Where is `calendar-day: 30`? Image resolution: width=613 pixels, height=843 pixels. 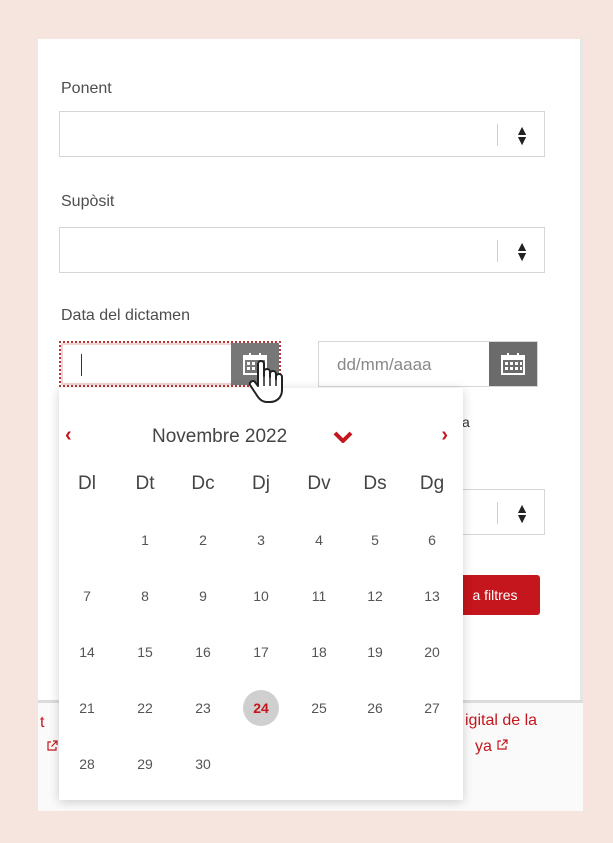
calendar-day: 30 is located at coordinates (203, 764).